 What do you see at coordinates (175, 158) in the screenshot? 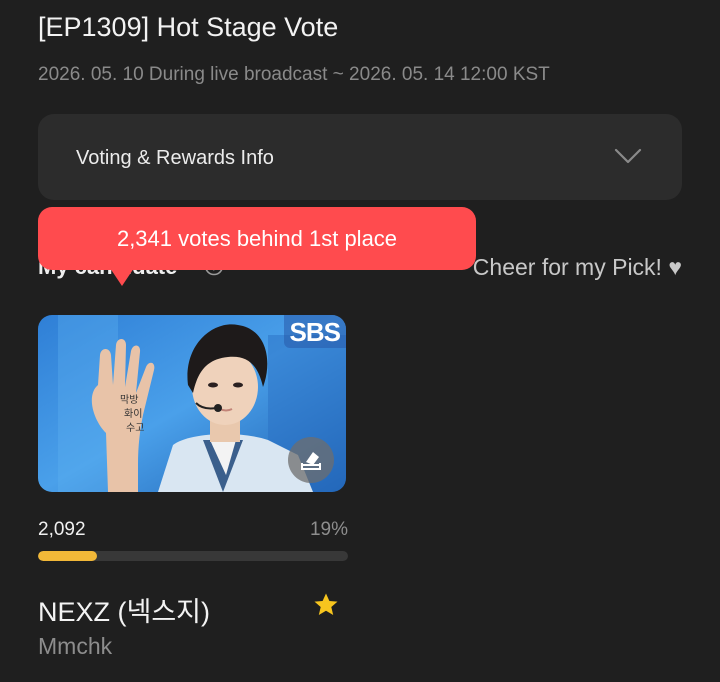
I see `info-card-label: Voting & Rewards Info` at bounding box center [175, 158].